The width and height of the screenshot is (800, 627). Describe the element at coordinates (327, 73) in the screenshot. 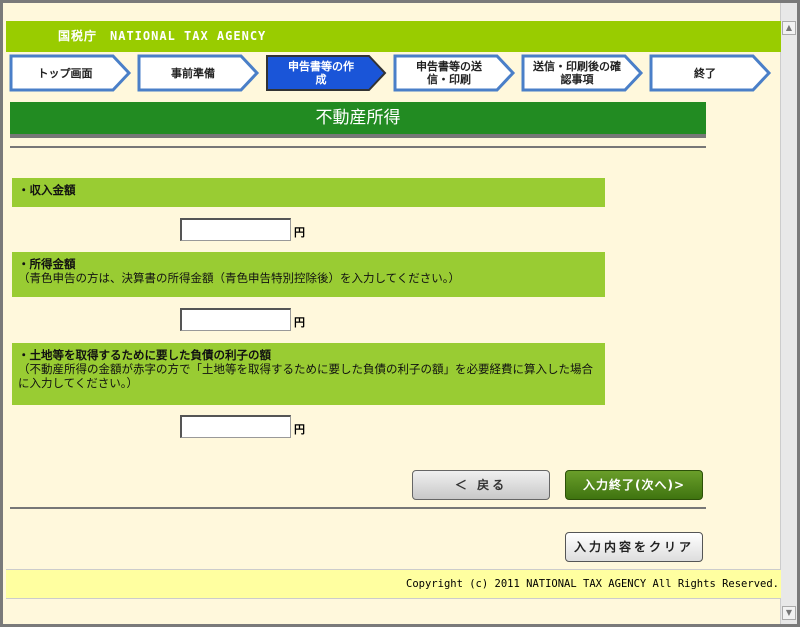

I see `step-create-current: 申告書等の作成` at that location.